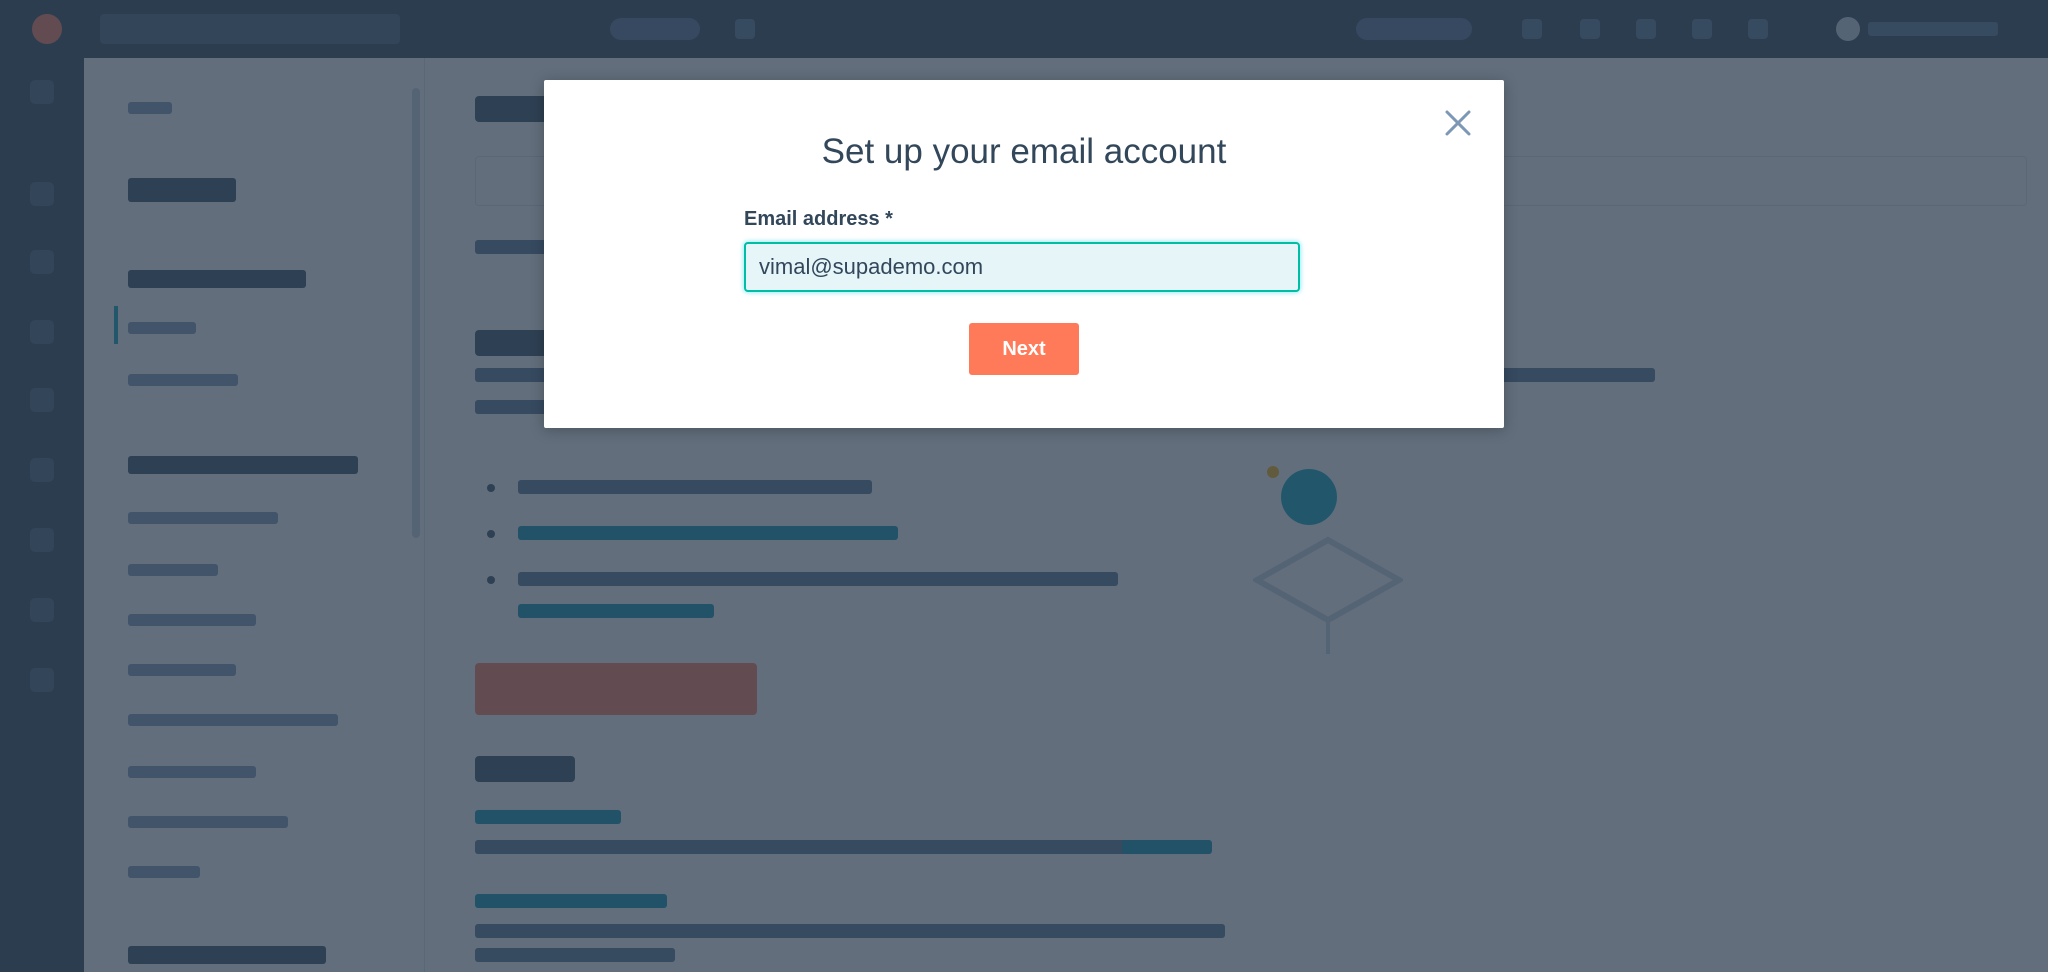 The height and width of the screenshot is (972, 2048). I want to click on modal-title: Set up your email account, so click(1024, 151).